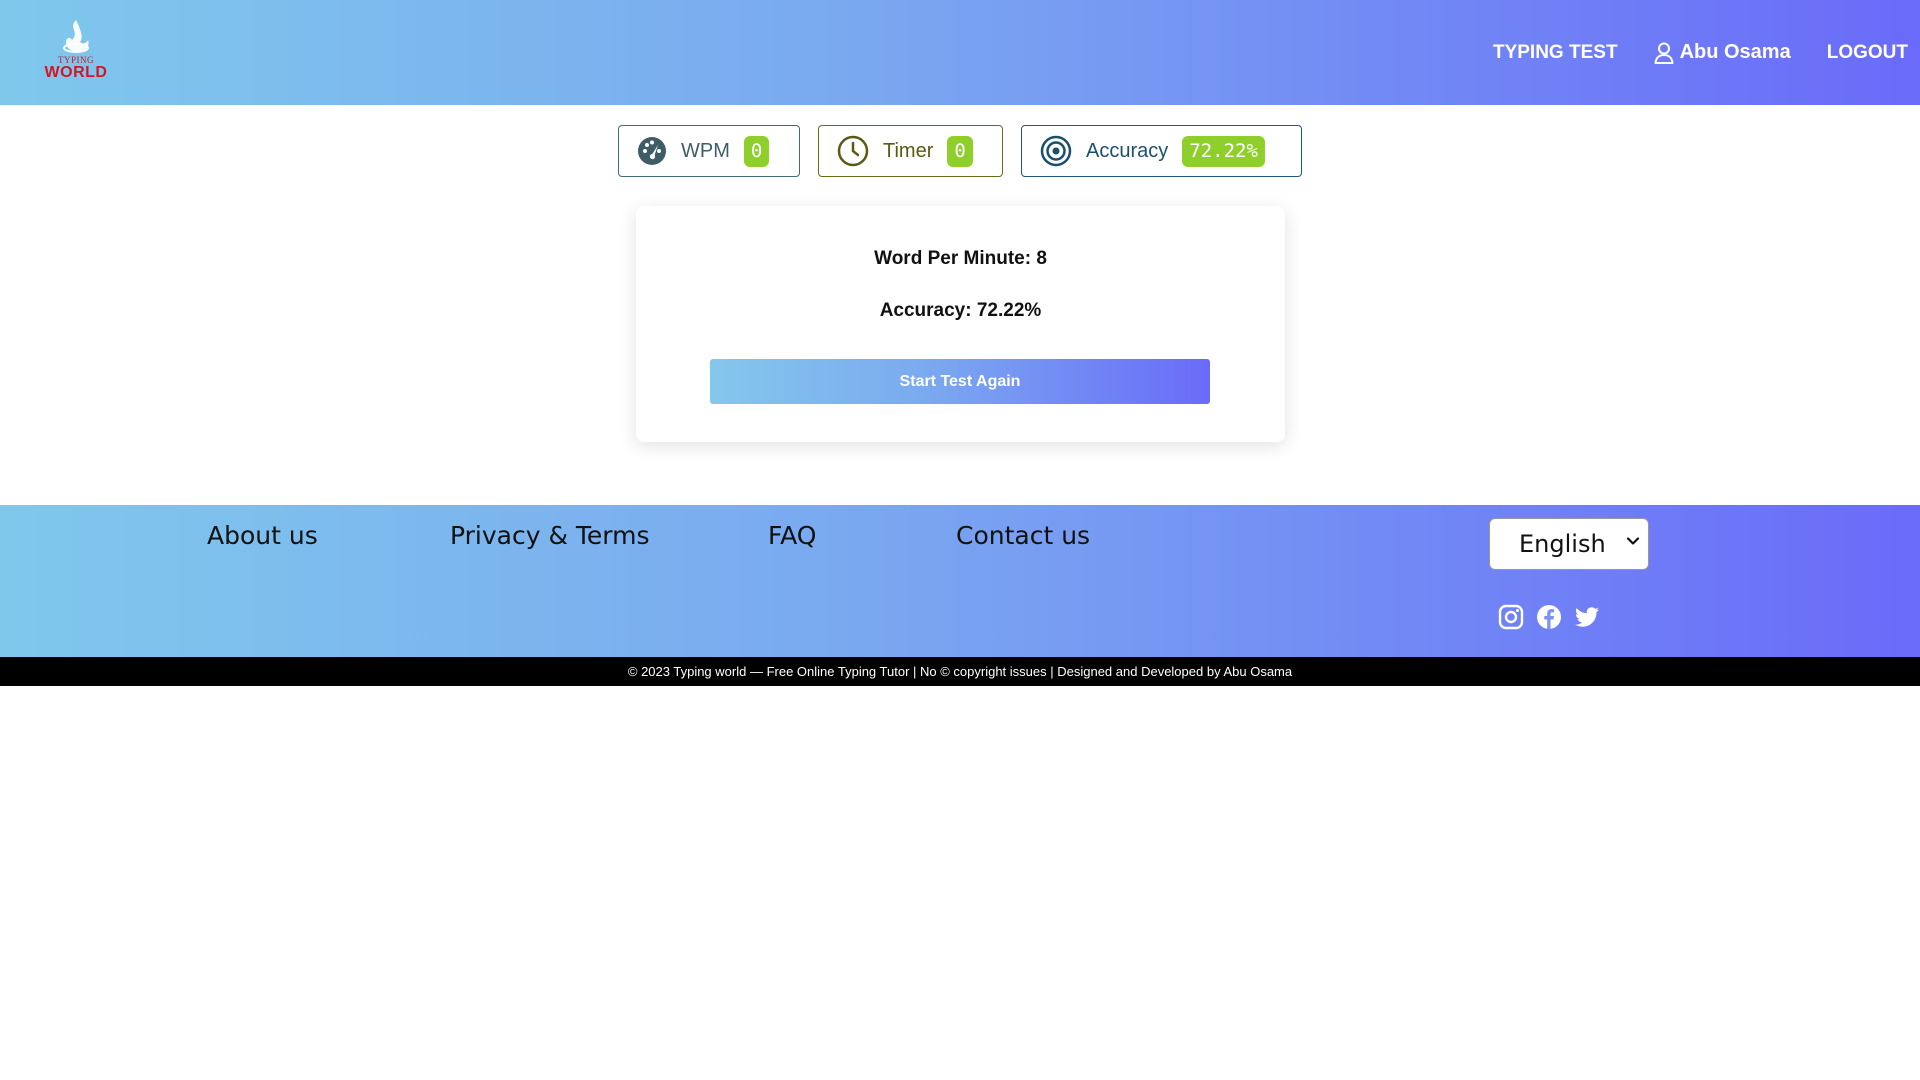 This screenshot has height=1080, width=1920. What do you see at coordinates (1562, 544) in the screenshot?
I see `language-selected: English` at bounding box center [1562, 544].